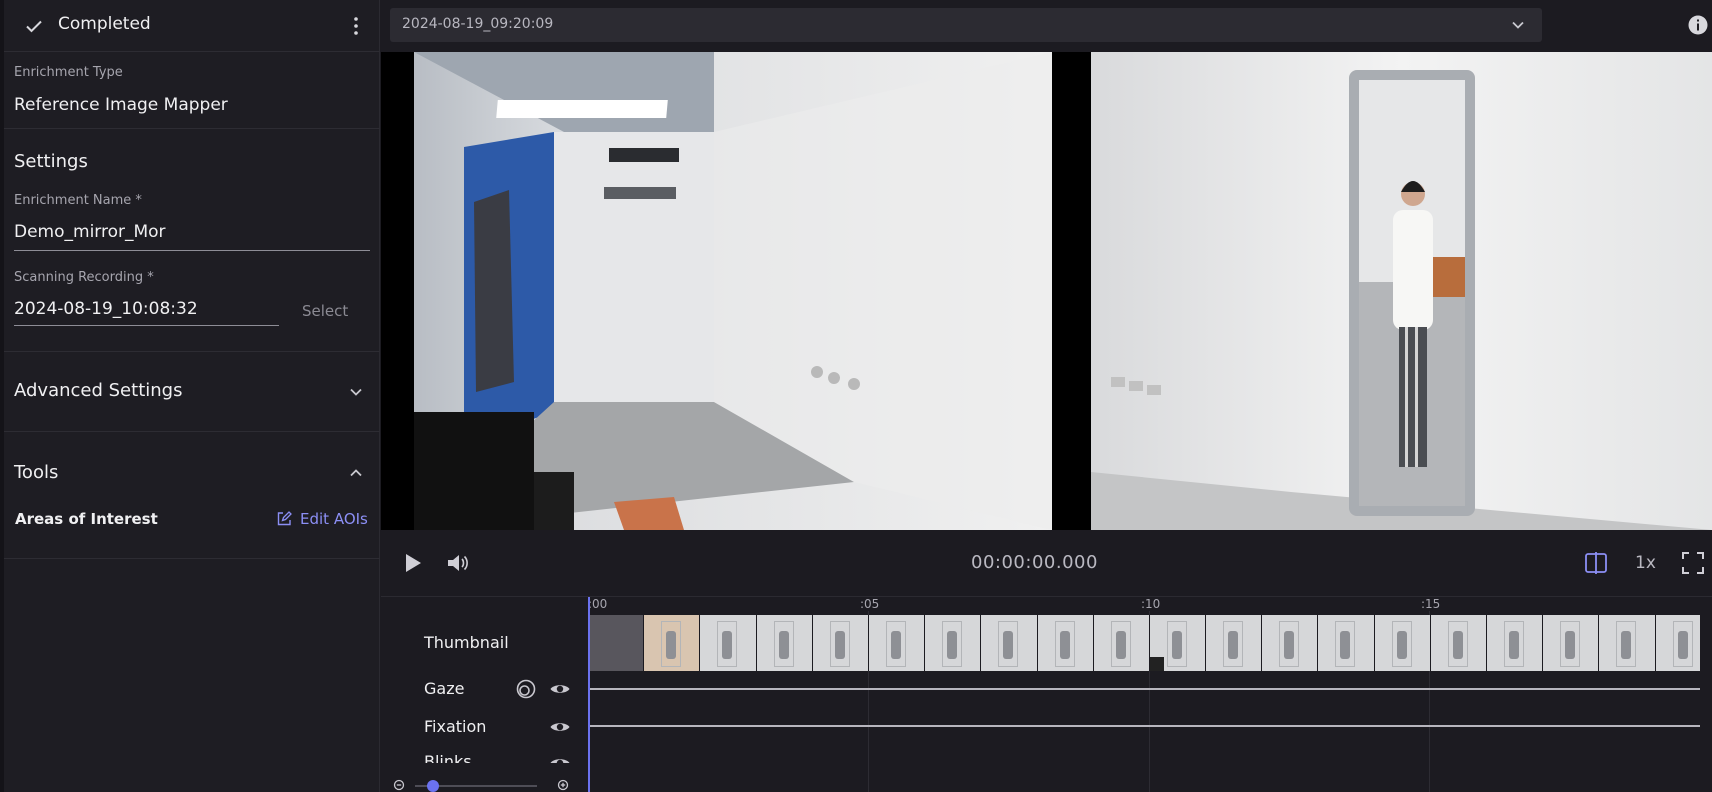  Describe the element at coordinates (466, 642) in the screenshot. I see `track-label-thumbnail: Thumbnail` at that location.